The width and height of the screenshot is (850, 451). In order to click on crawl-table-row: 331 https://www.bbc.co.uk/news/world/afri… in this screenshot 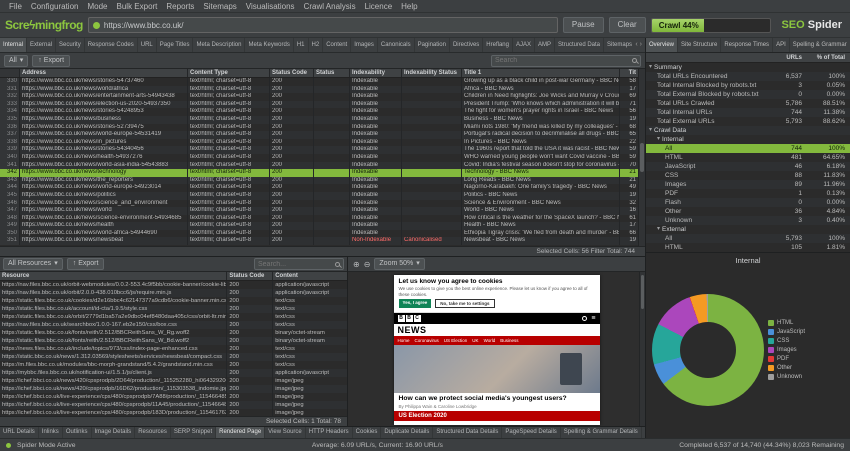, I will do `click(319, 89)`.